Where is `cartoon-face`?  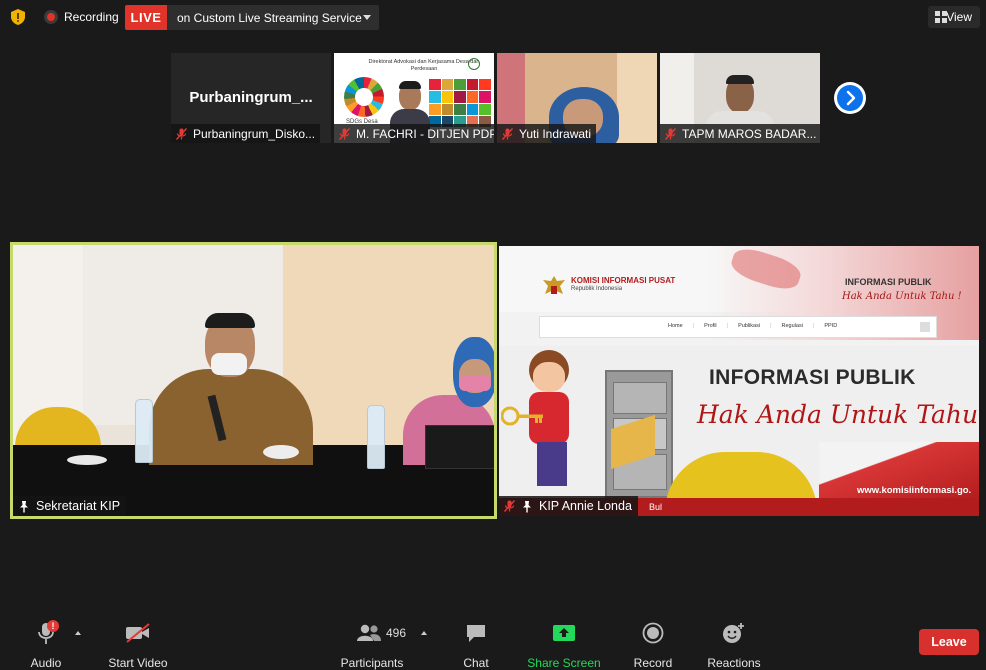
cartoon-face is located at coordinates (549, 377).